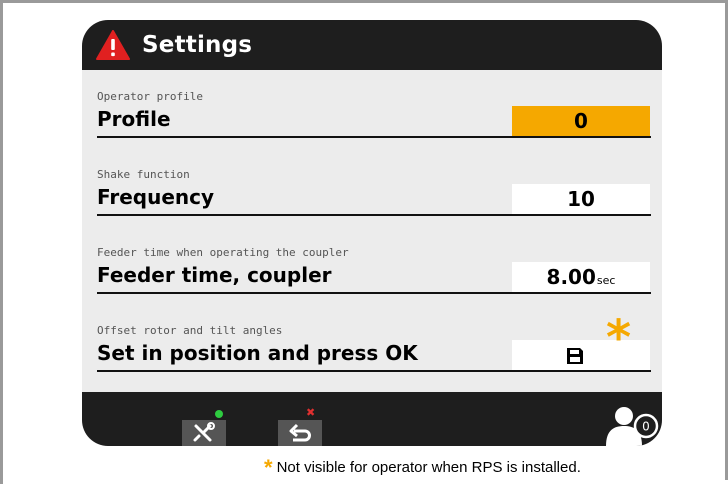 The image size is (728, 484). What do you see at coordinates (606, 280) in the screenshot?
I see `unit-label: sec` at bounding box center [606, 280].